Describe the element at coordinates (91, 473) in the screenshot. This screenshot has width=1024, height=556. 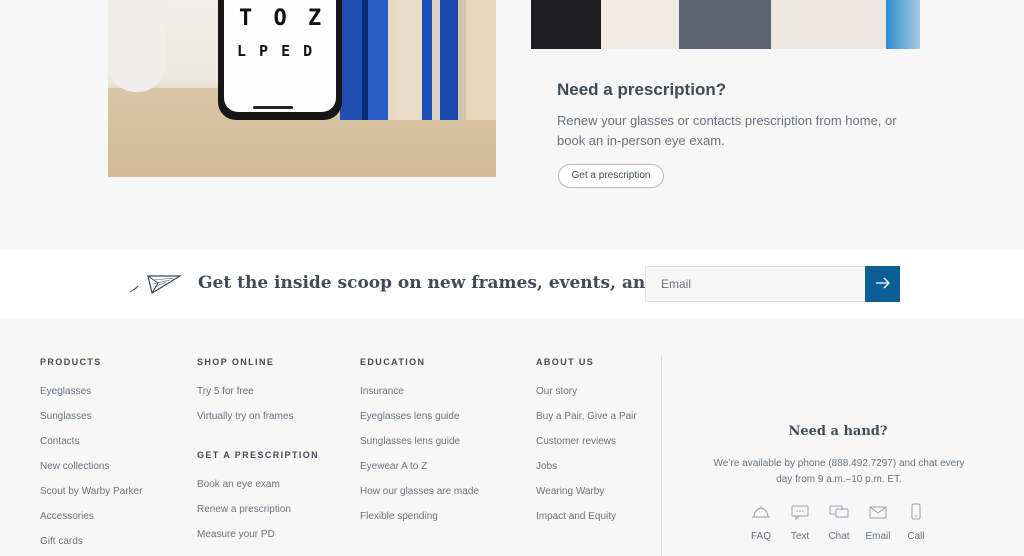
I see `footer-link-new-collections: New collections` at that location.